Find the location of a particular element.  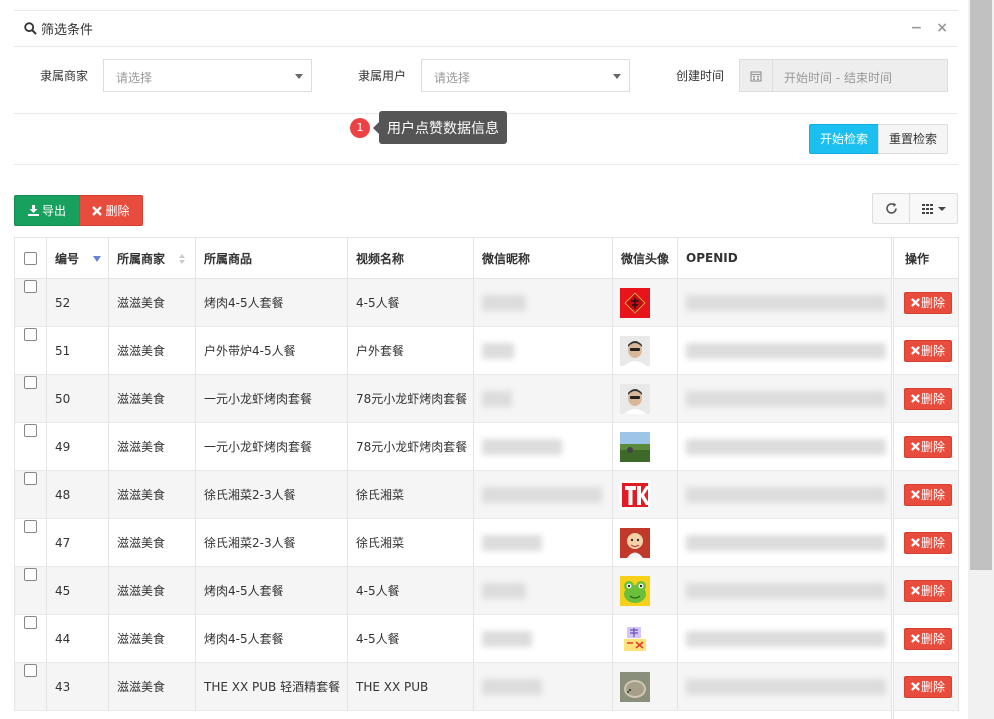

batch-delete-button: 删除 is located at coordinates (111, 210).